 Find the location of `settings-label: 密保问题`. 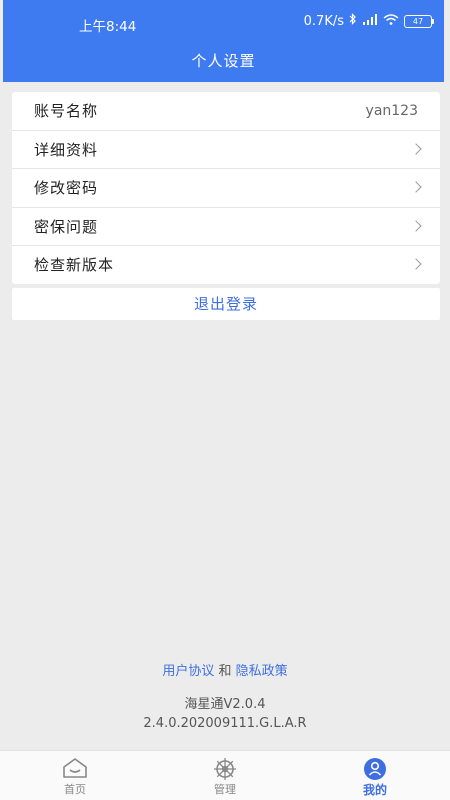

settings-label: 密保问题 is located at coordinates (66, 226).